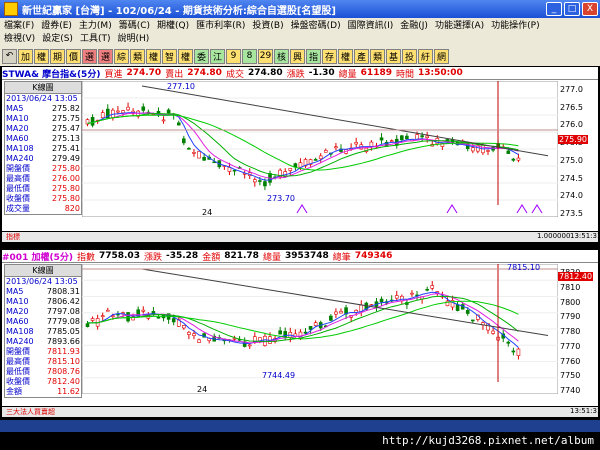 The height and width of the screenshot is (450, 600). Describe the element at coordinates (137, 56) in the screenshot. I see `toolbar-button-8: 類` at that location.